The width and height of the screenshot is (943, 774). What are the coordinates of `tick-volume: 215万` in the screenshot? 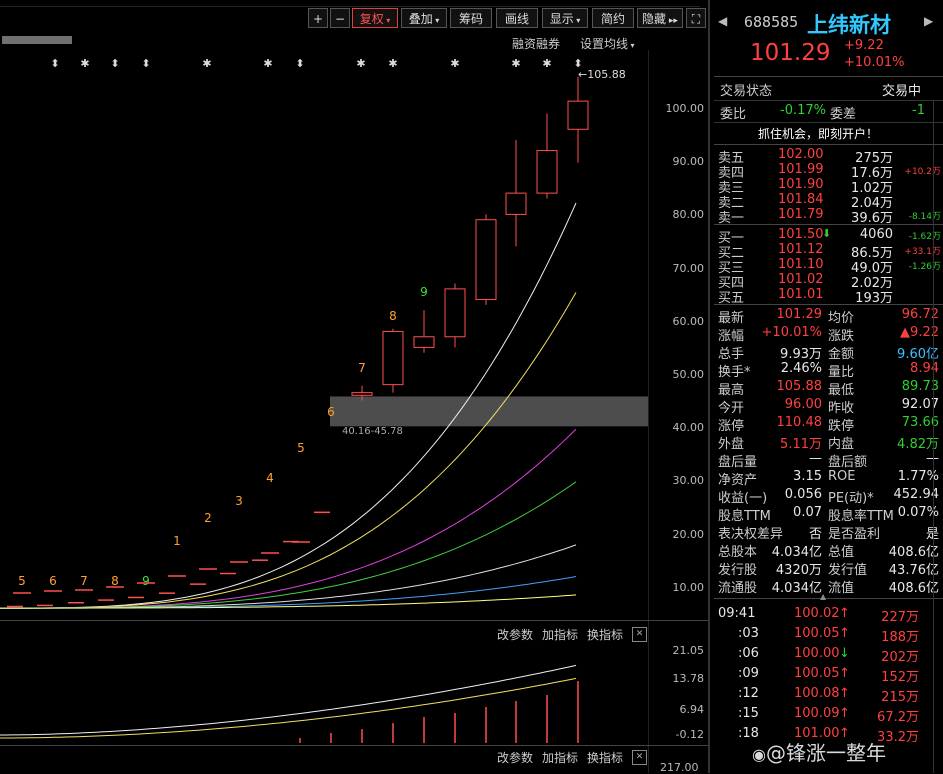 It's located at (900, 697).